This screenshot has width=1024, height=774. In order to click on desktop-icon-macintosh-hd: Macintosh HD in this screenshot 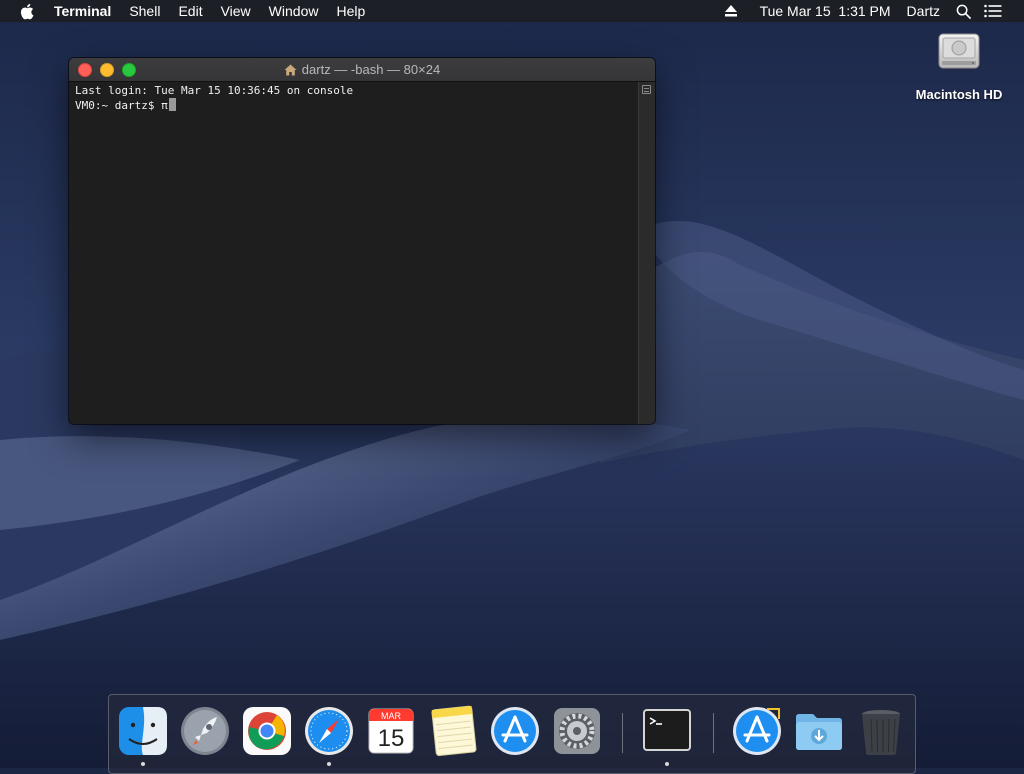, I will do `click(959, 65)`.